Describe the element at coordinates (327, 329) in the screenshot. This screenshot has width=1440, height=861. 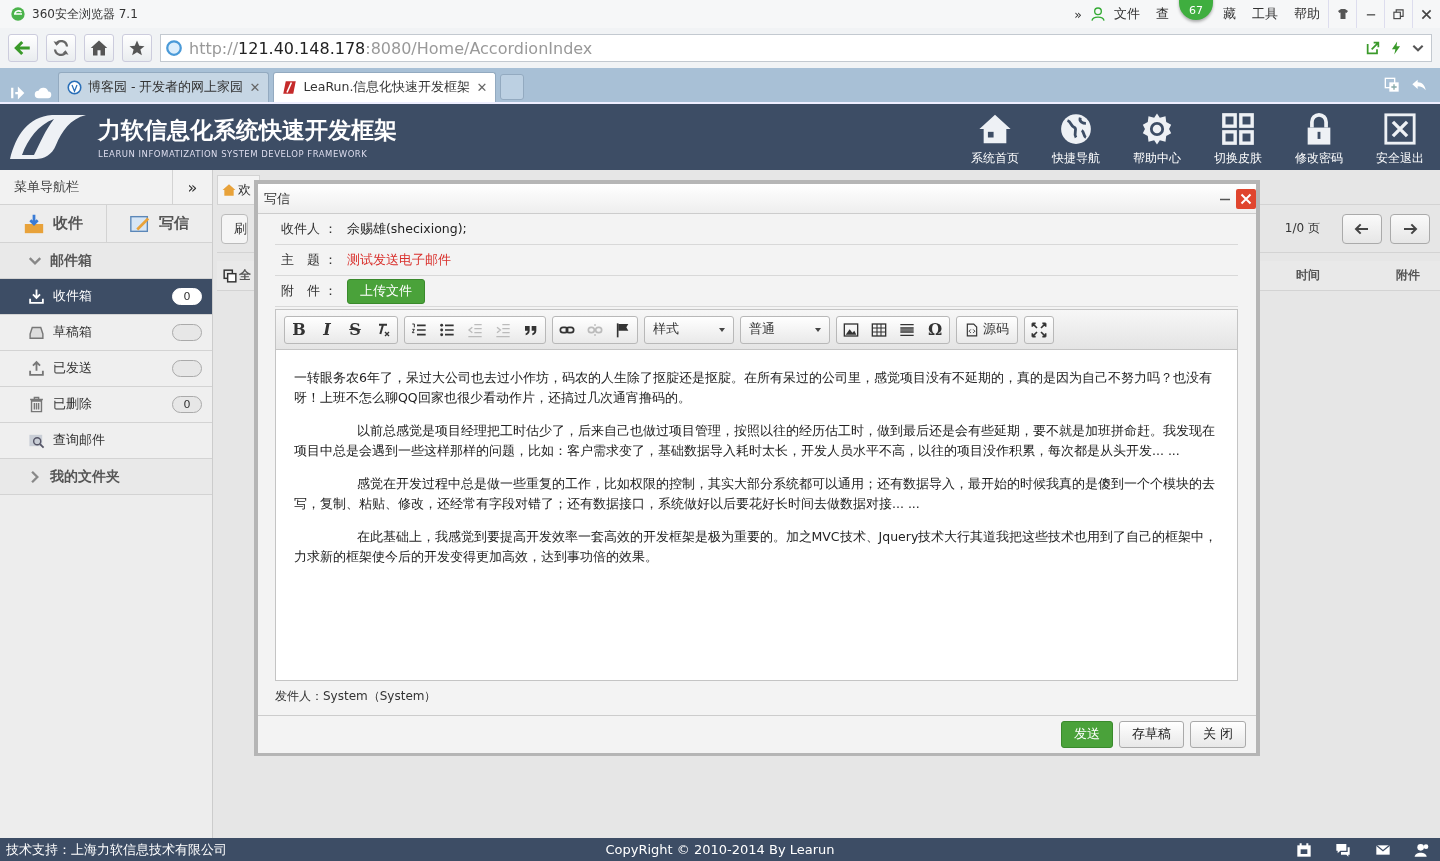
I see `italic-button: I` at that location.